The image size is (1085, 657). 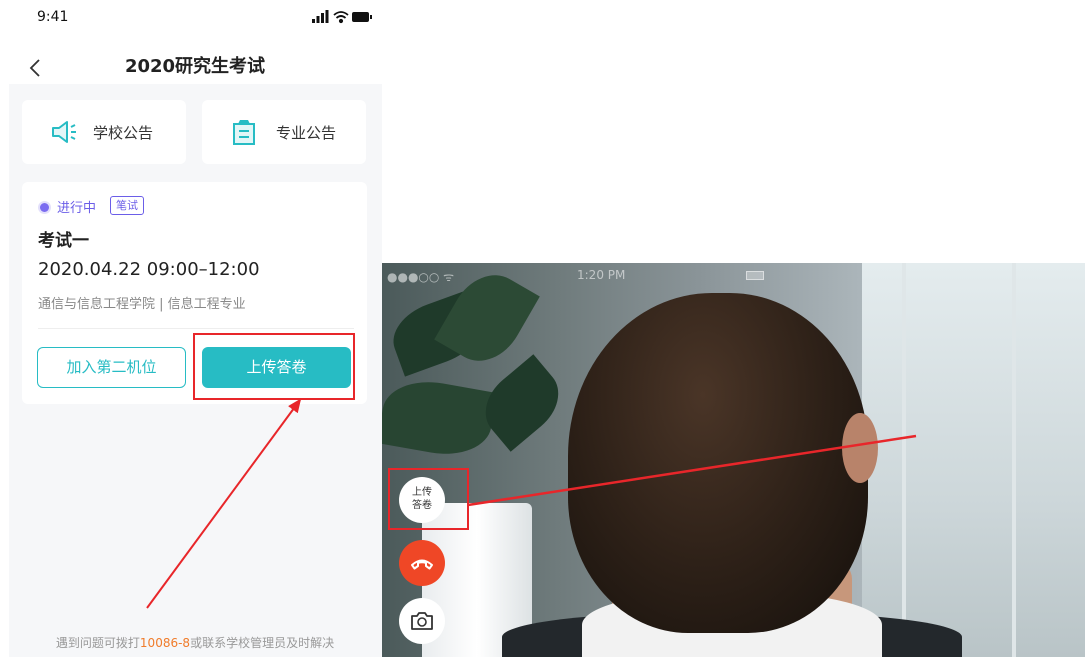 I want to click on highlight-box-upload, so click(x=274, y=366).